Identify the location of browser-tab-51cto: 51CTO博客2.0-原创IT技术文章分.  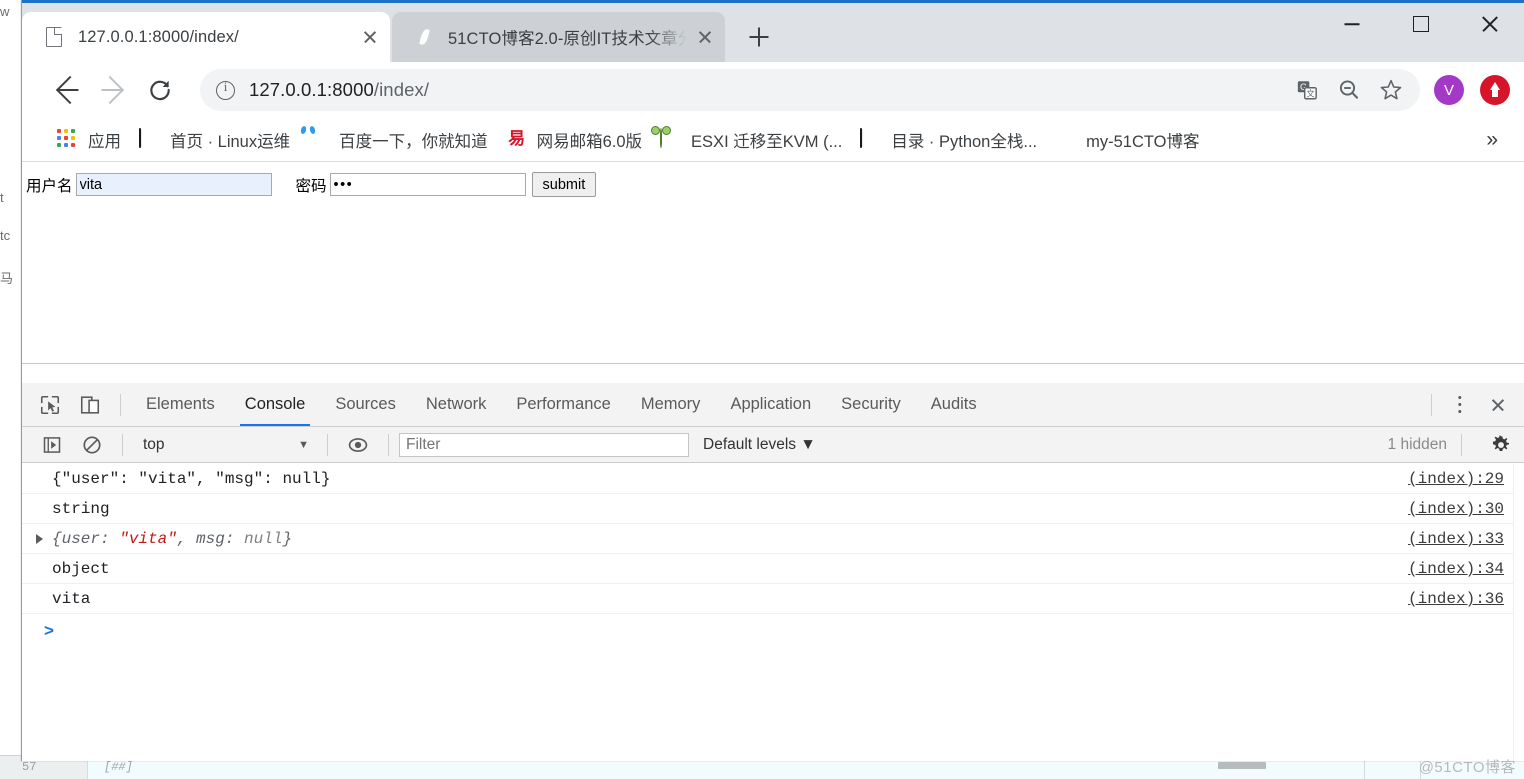
(558, 37).